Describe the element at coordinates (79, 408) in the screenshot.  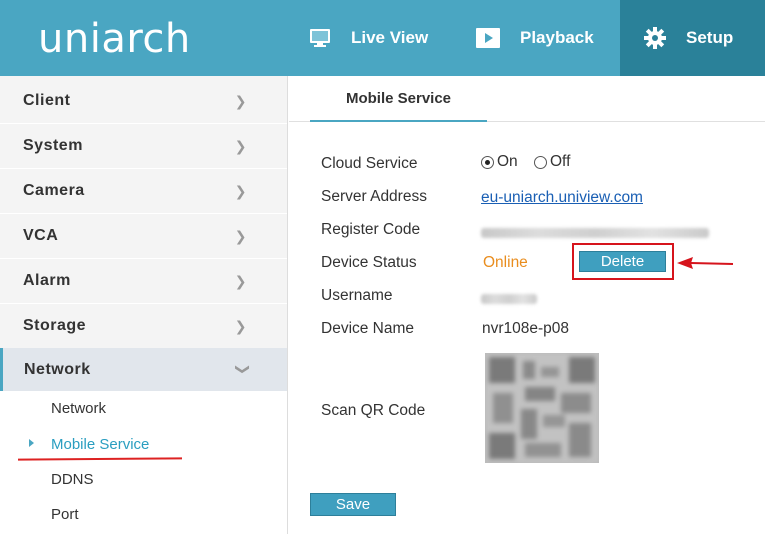
I see `subitem-label: Network` at that location.